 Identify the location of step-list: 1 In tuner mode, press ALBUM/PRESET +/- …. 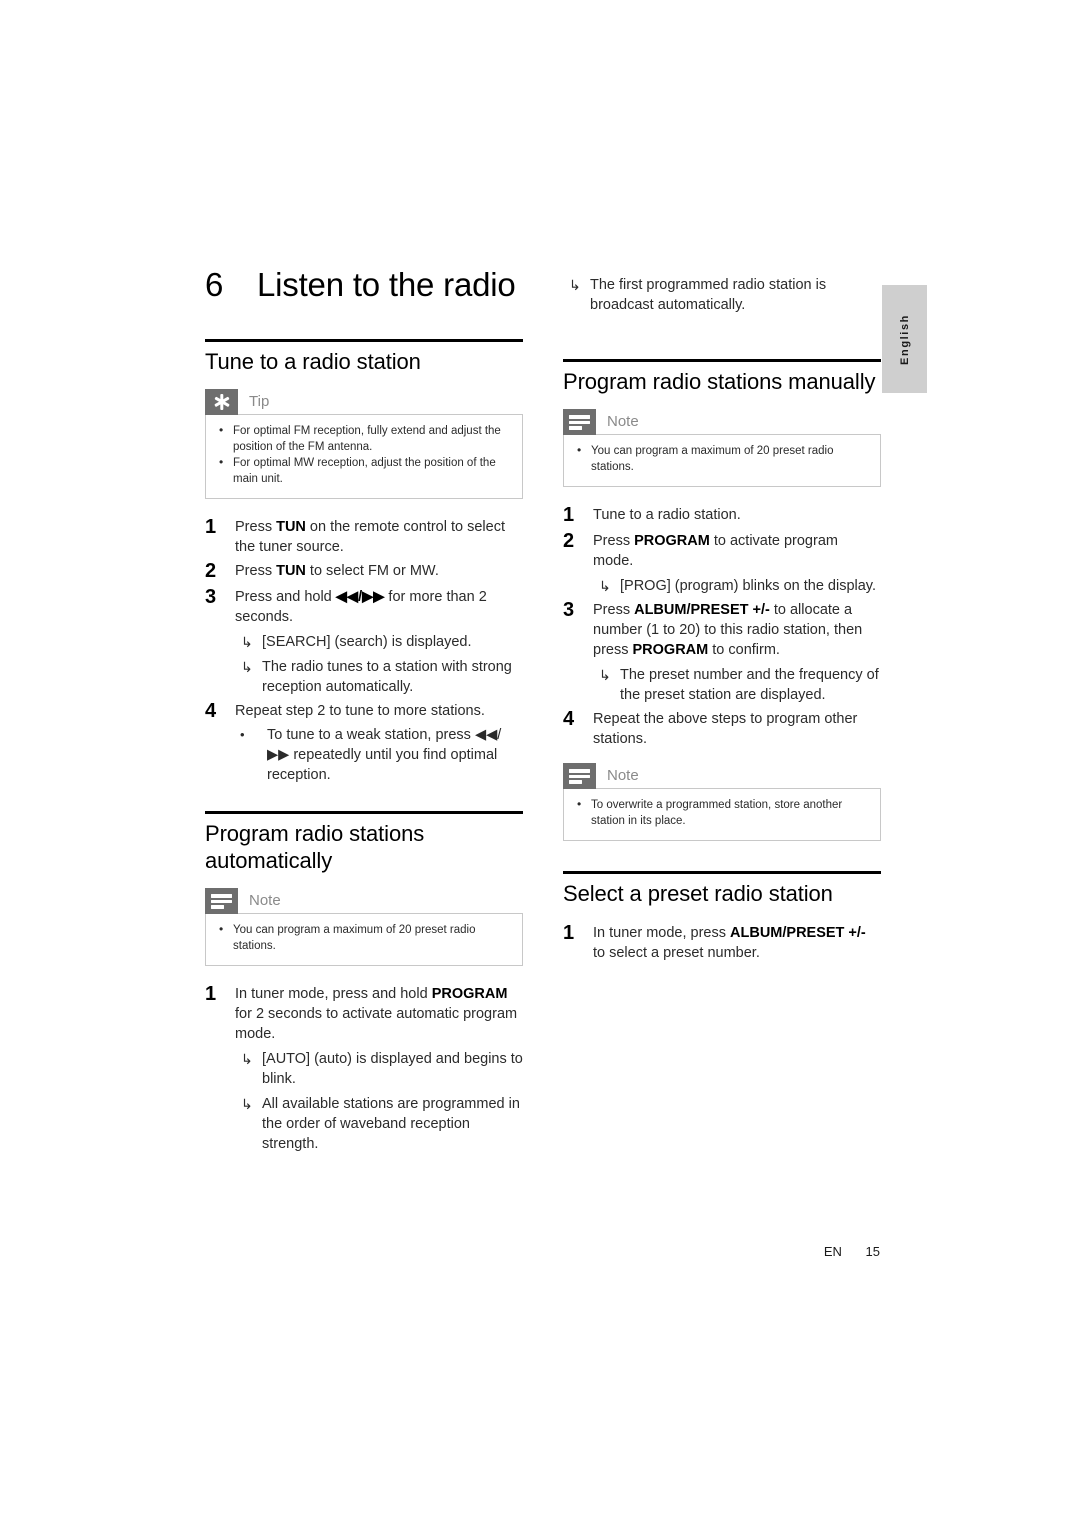
(722, 942).